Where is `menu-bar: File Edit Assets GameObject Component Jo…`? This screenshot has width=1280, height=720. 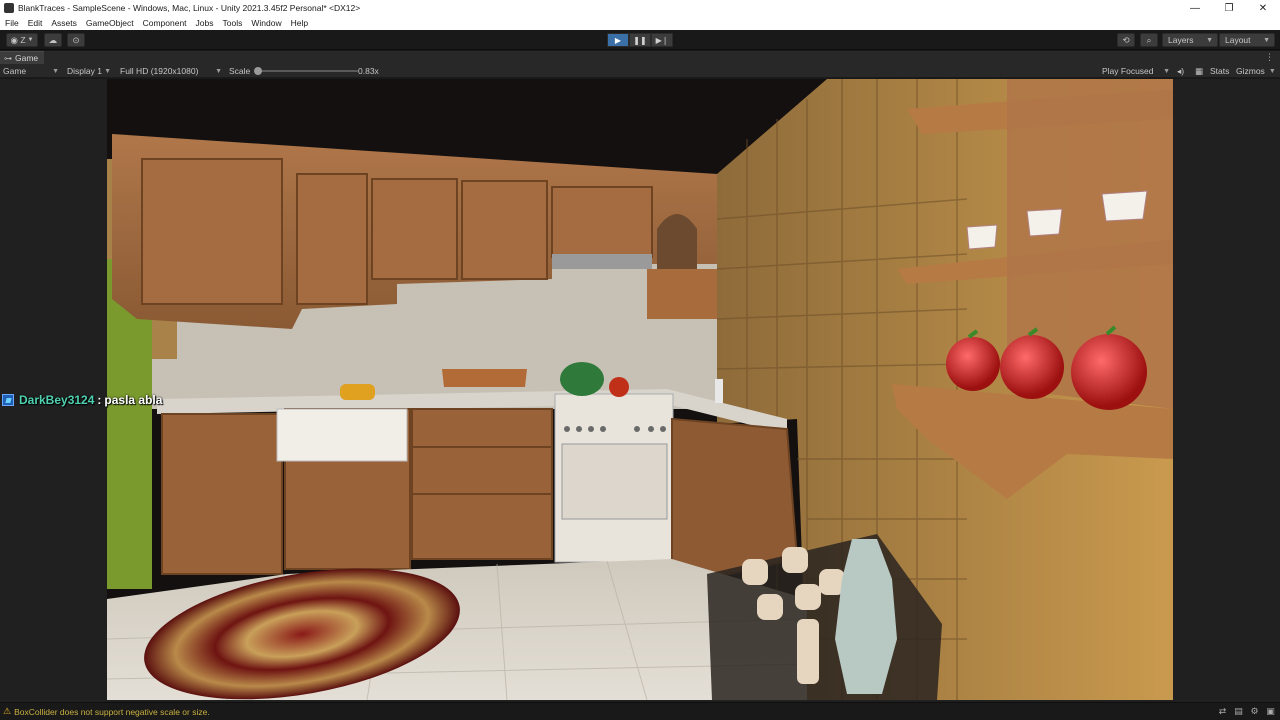
menu-bar: File Edit Assets GameObject Component Jo… is located at coordinates (640, 23).